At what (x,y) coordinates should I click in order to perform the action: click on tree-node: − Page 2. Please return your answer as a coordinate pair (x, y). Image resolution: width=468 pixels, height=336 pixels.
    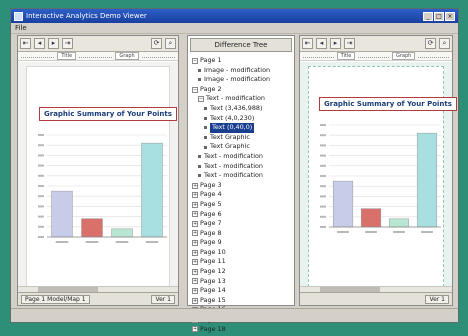
    Looking at the image, I should click on (241, 90).